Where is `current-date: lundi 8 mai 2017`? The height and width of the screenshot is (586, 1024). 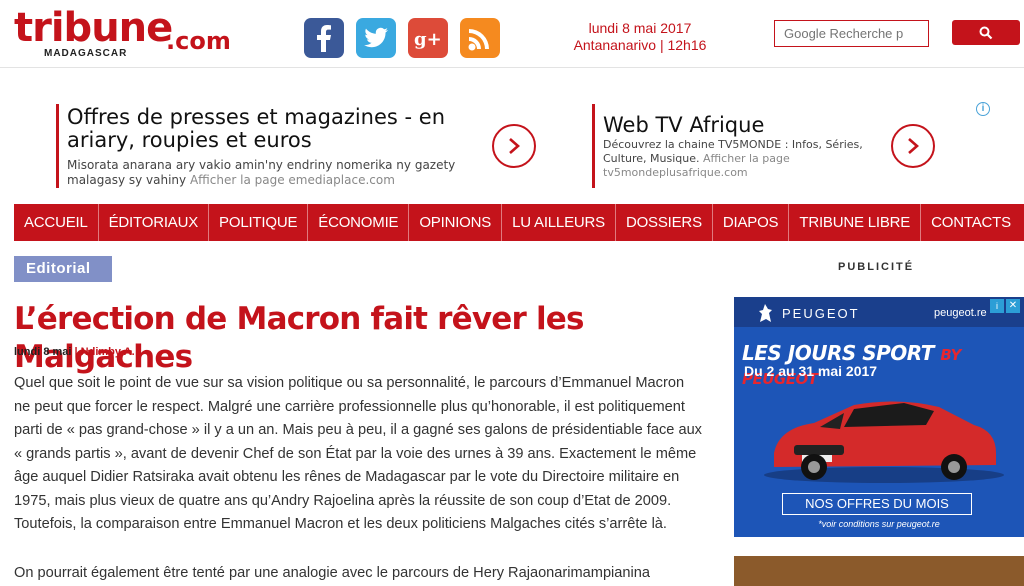 current-date: lundi 8 mai 2017 is located at coordinates (640, 28).